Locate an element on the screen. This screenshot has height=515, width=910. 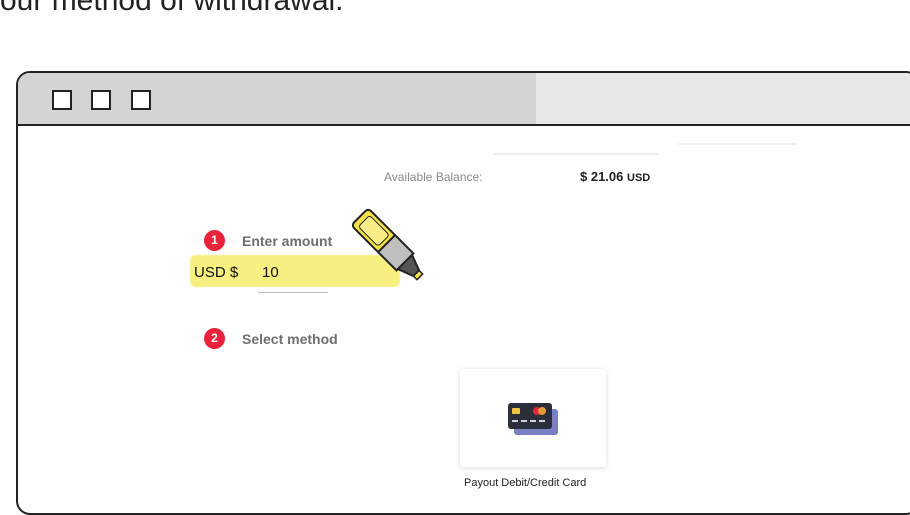
amount-prefix: USD $ is located at coordinates (216, 272).